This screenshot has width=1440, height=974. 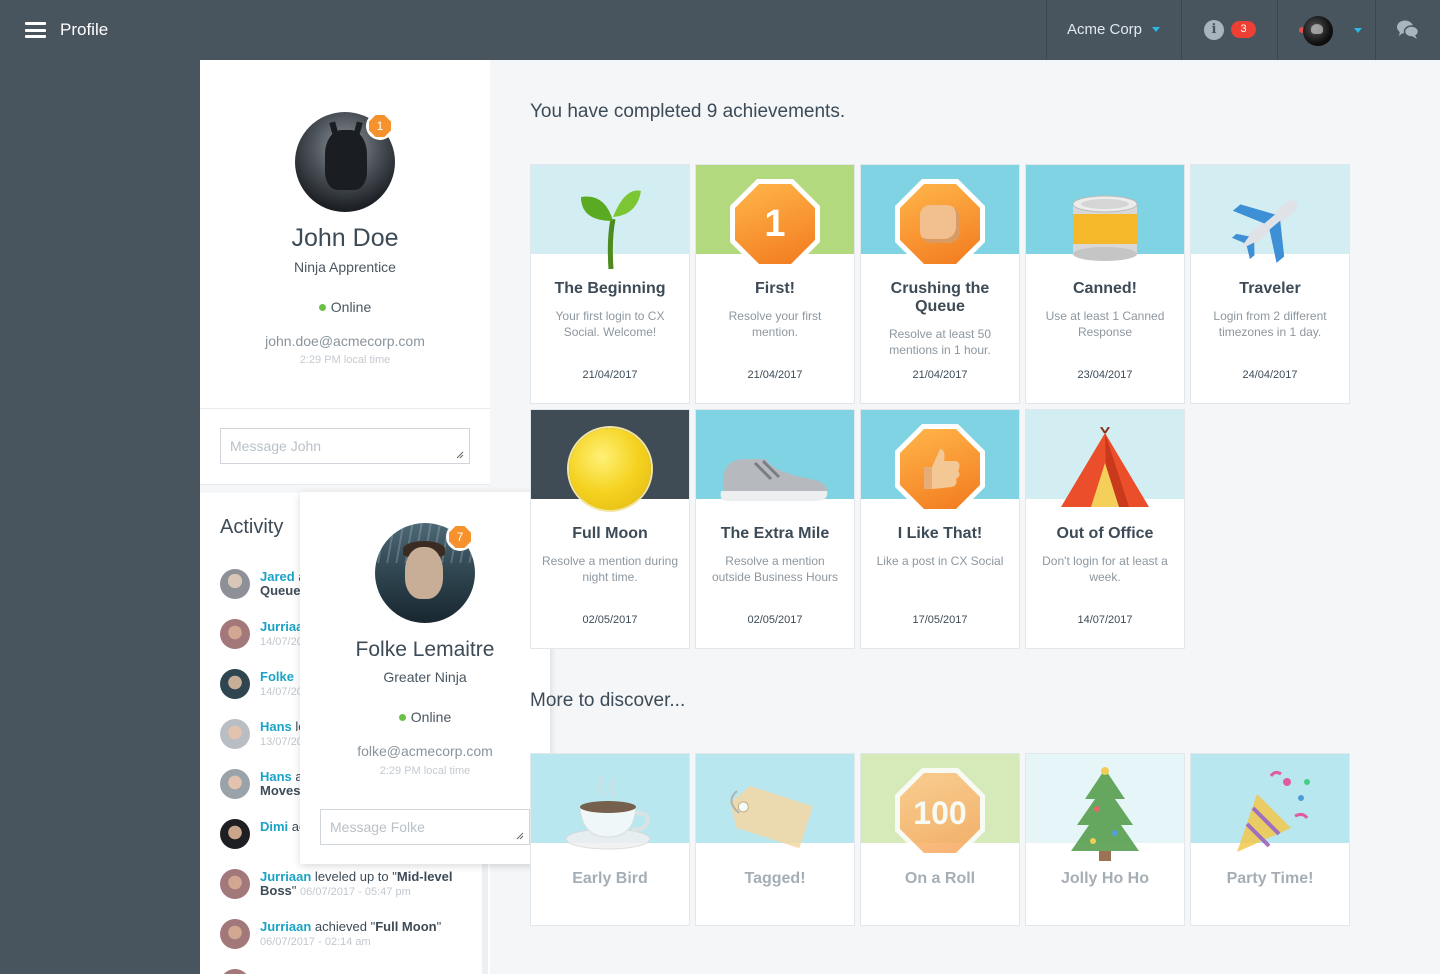 What do you see at coordinates (252, 527) in the screenshot?
I see `activity-title: Activity` at bounding box center [252, 527].